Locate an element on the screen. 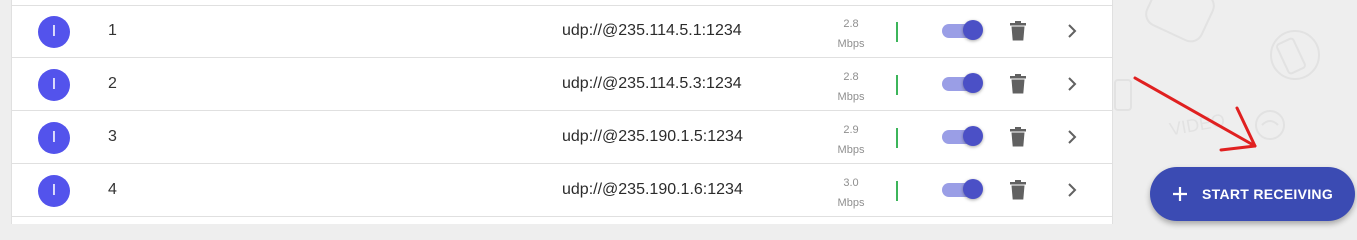 The image size is (1357, 240). stream-index: 3 is located at coordinates (112, 136).